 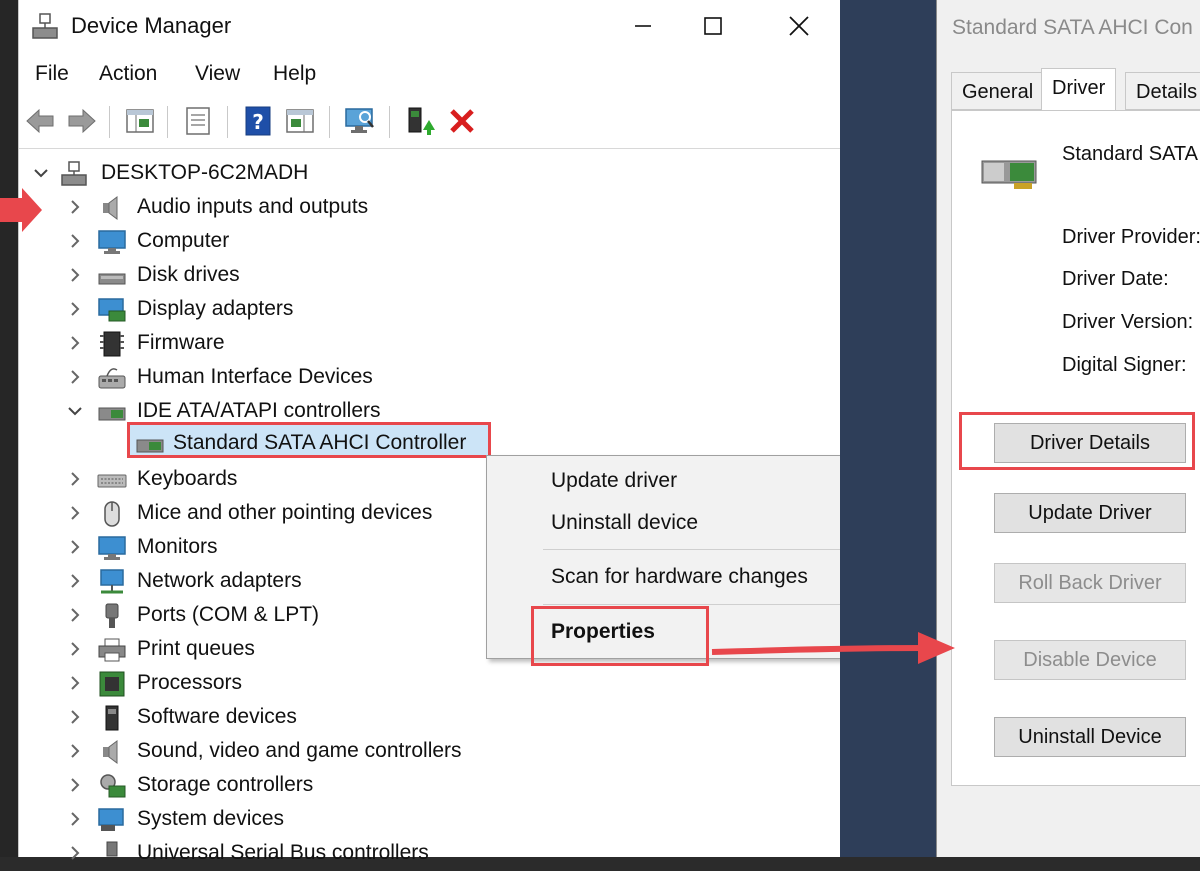 I want to click on system-icon, so click(x=111, y=819).